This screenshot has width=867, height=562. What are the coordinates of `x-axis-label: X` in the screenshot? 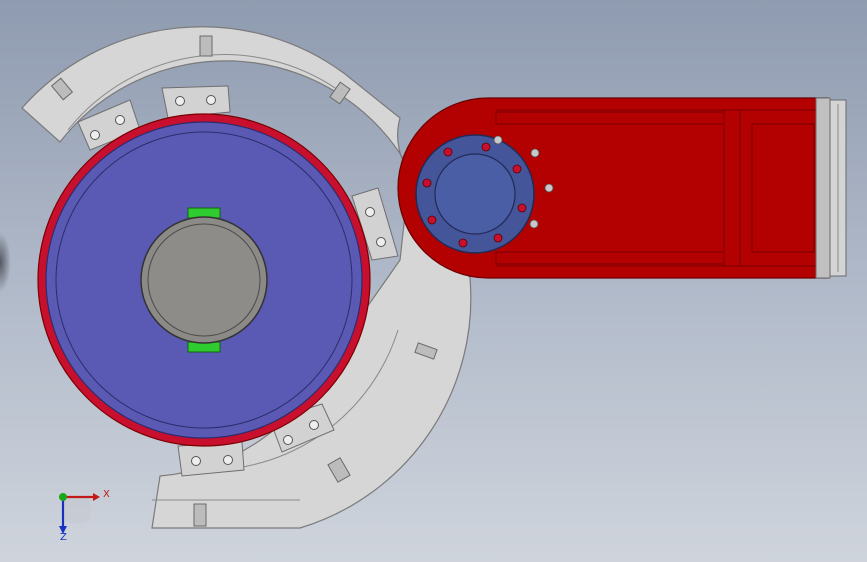 It's located at (106, 494).